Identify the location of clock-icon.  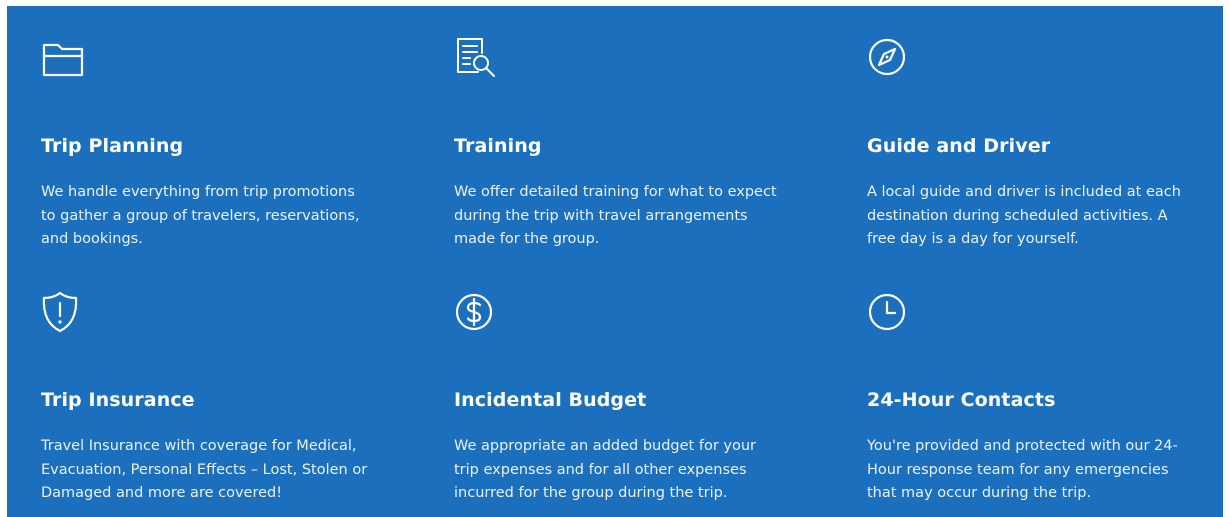
(889, 312).